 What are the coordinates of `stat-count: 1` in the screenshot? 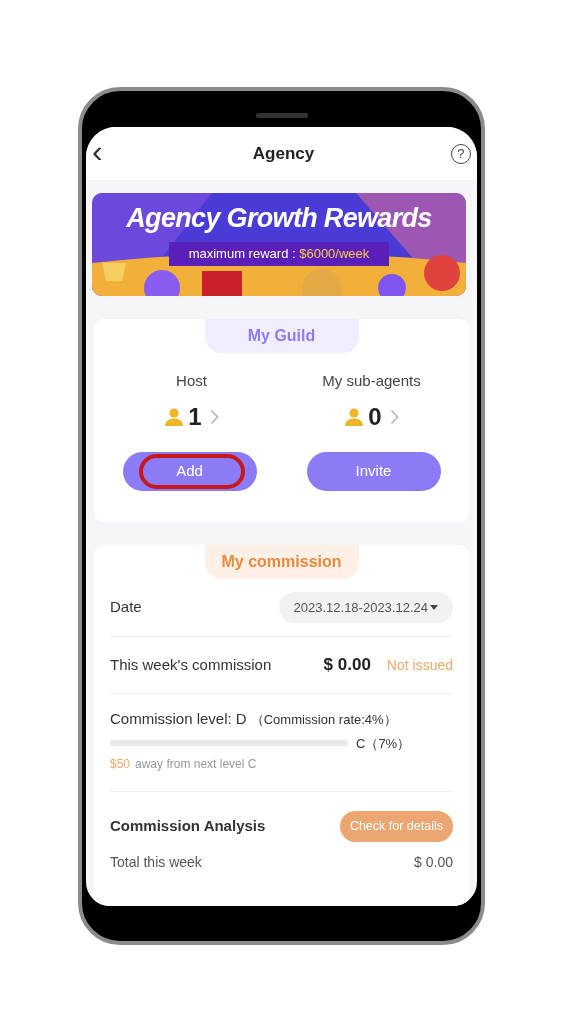 It's located at (195, 416).